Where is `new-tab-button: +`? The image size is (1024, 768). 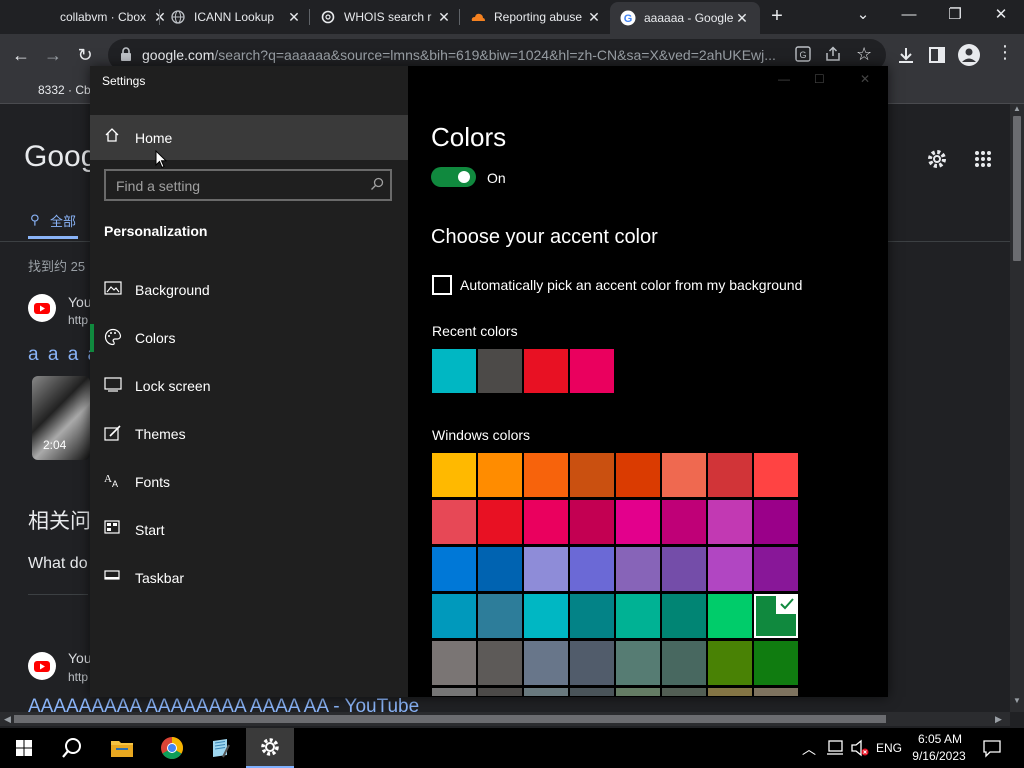
new-tab-button: + is located at coordinates (777, 16).